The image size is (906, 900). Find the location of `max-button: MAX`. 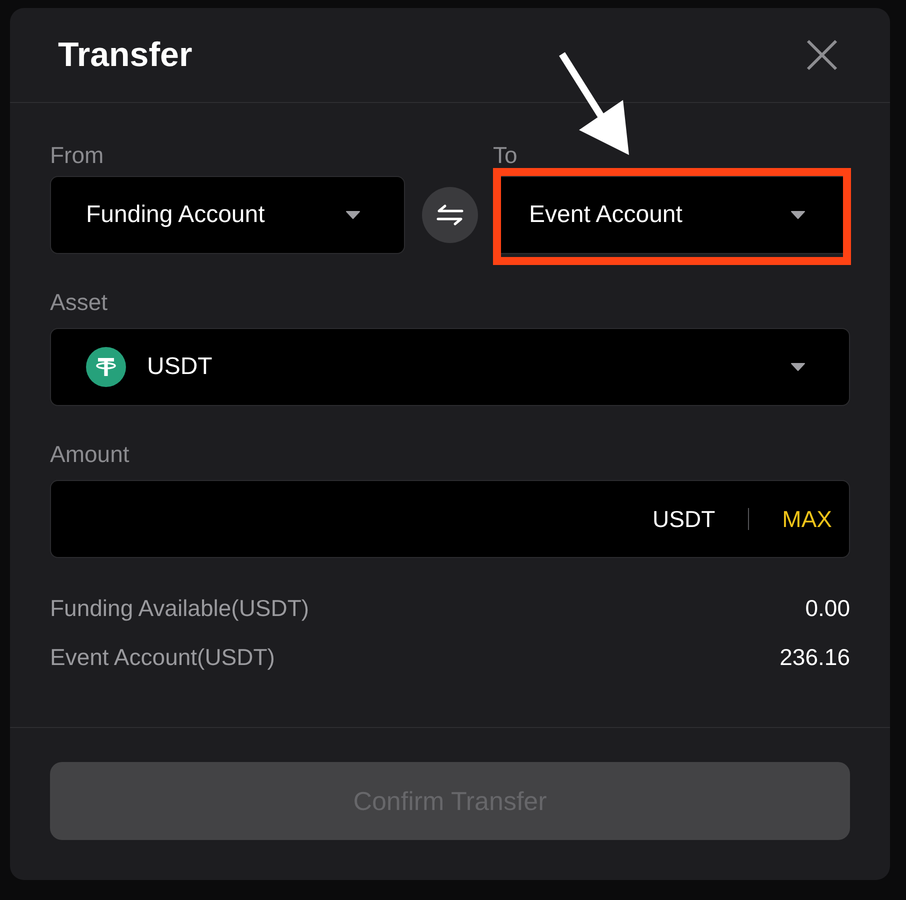

max-button: MAX is located at coordinates (807, 519).